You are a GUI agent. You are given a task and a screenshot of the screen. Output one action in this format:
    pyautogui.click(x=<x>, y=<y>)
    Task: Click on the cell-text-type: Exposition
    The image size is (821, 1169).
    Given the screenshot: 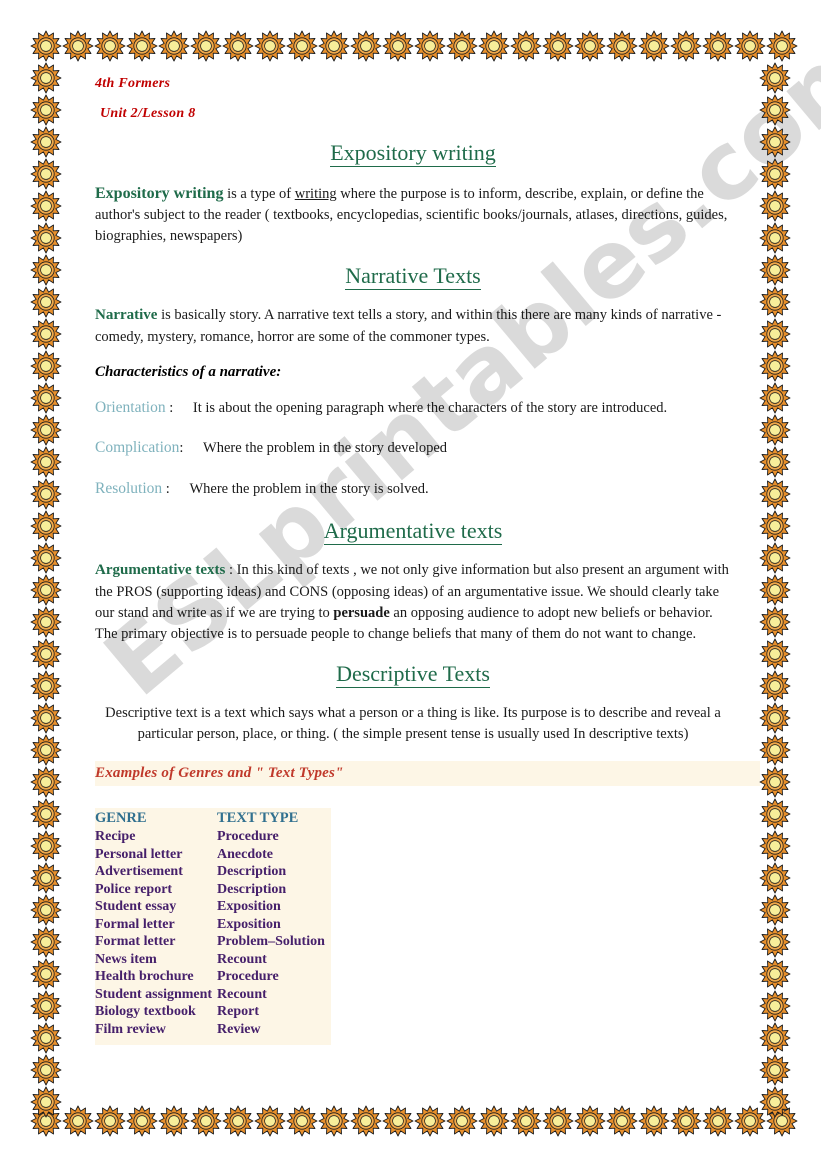 What is the action you would take?
    pyautogui.click(x=249, y=907)
    